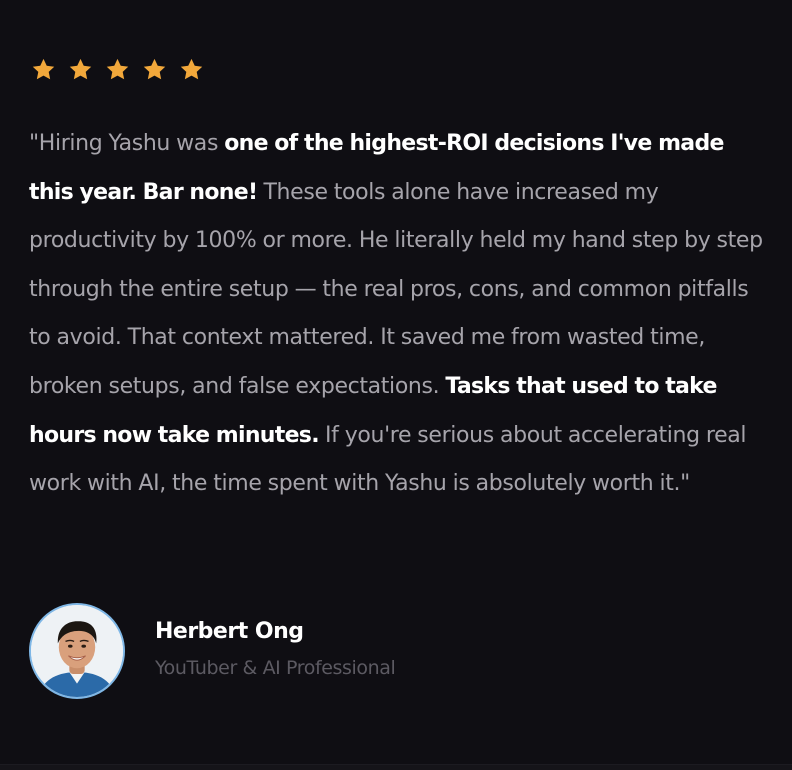 The width and height of the screenshot is (792, 770). I want to click on author-block: Herbert Ong YouTuber & AI Professional, so click(212, 651).